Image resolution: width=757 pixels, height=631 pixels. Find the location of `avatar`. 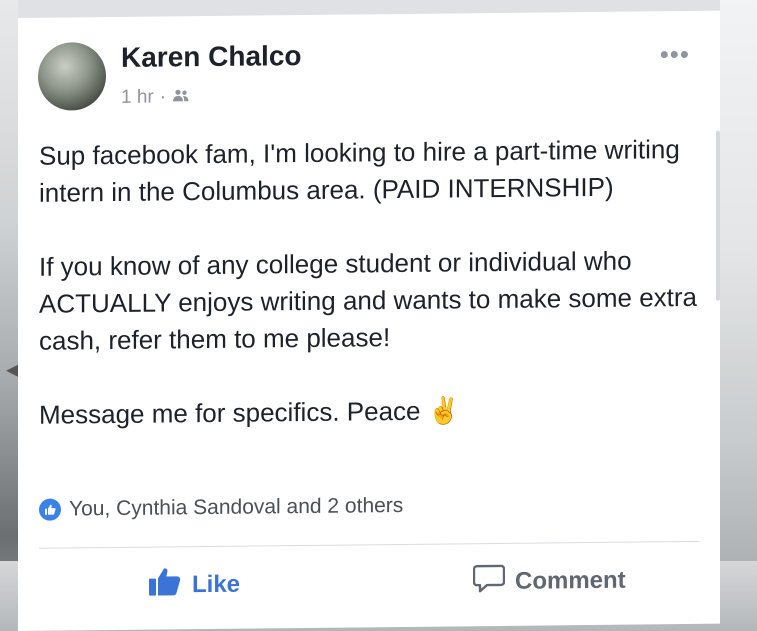

avatar is located at coordinates (72, 76).